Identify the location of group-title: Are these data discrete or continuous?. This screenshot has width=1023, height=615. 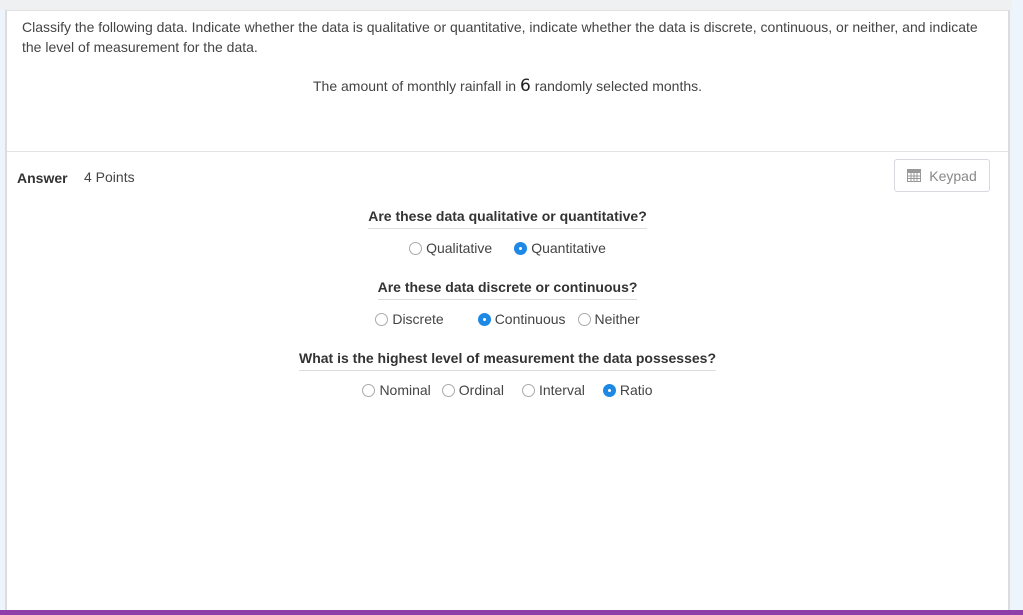
(507, 289).